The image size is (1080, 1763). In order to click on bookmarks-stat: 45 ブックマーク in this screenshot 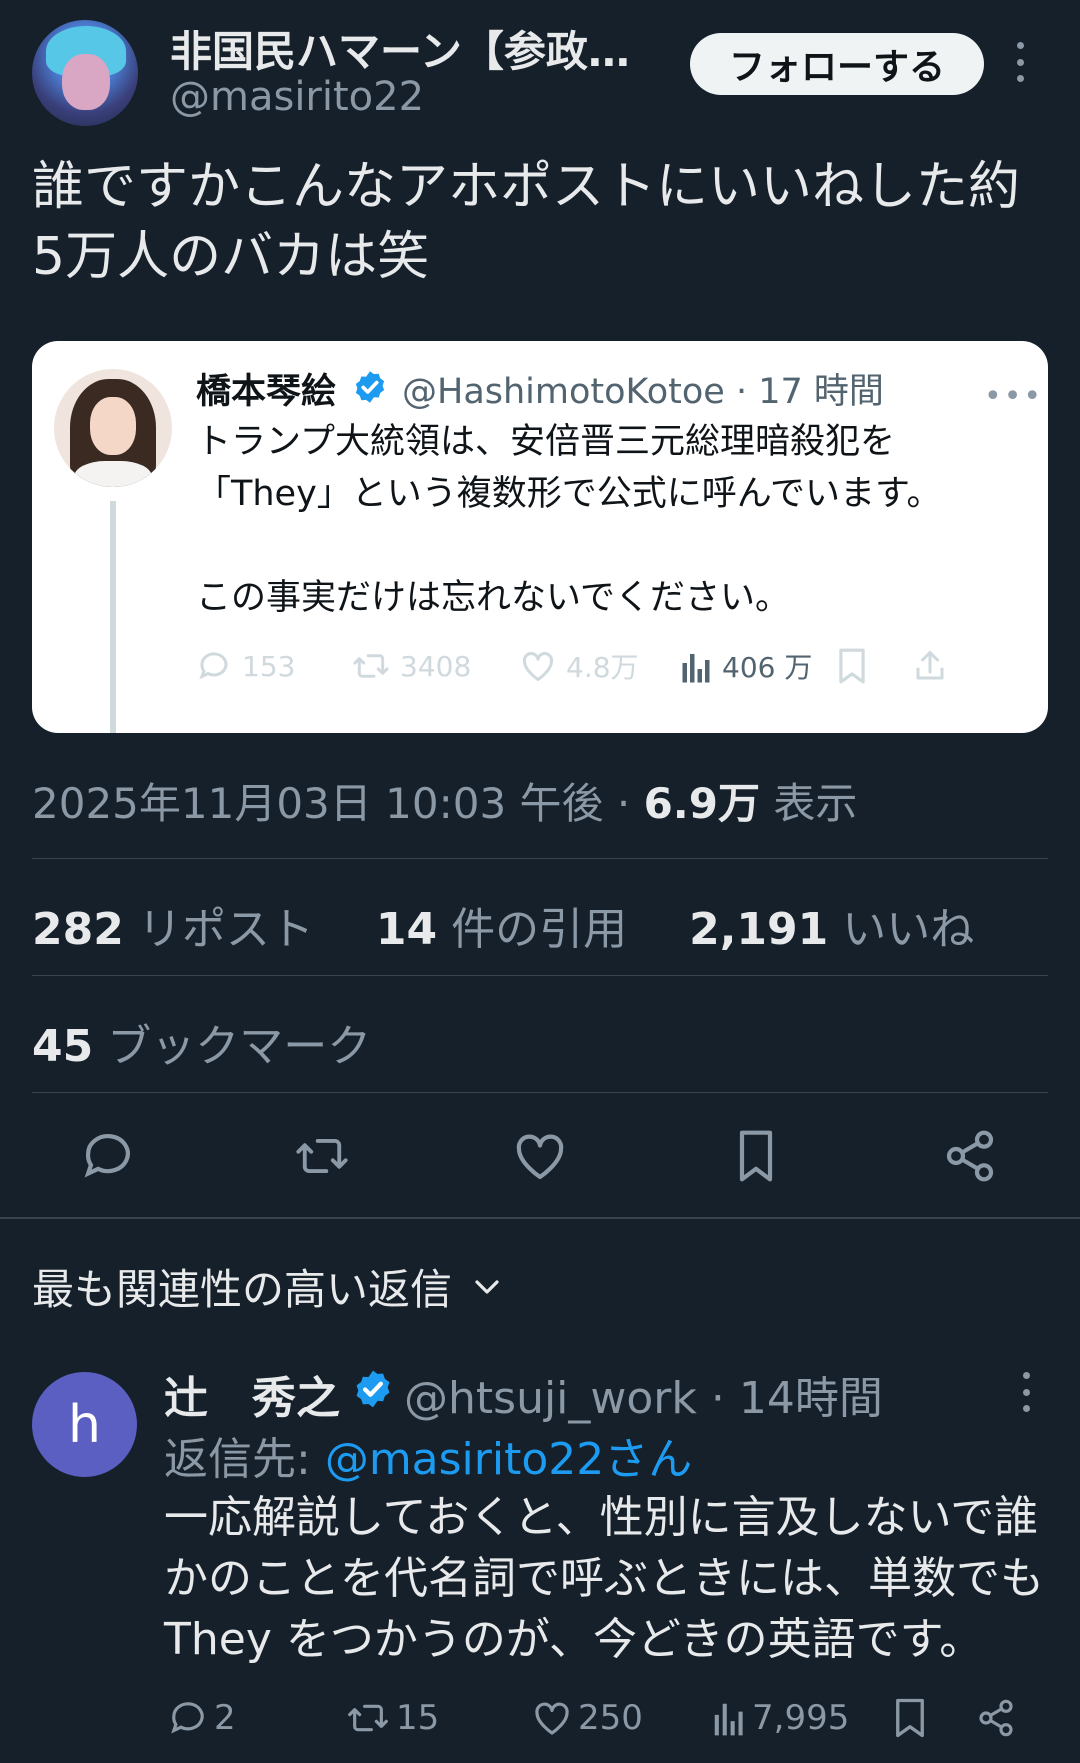, I will do `click(201, 1042)`.